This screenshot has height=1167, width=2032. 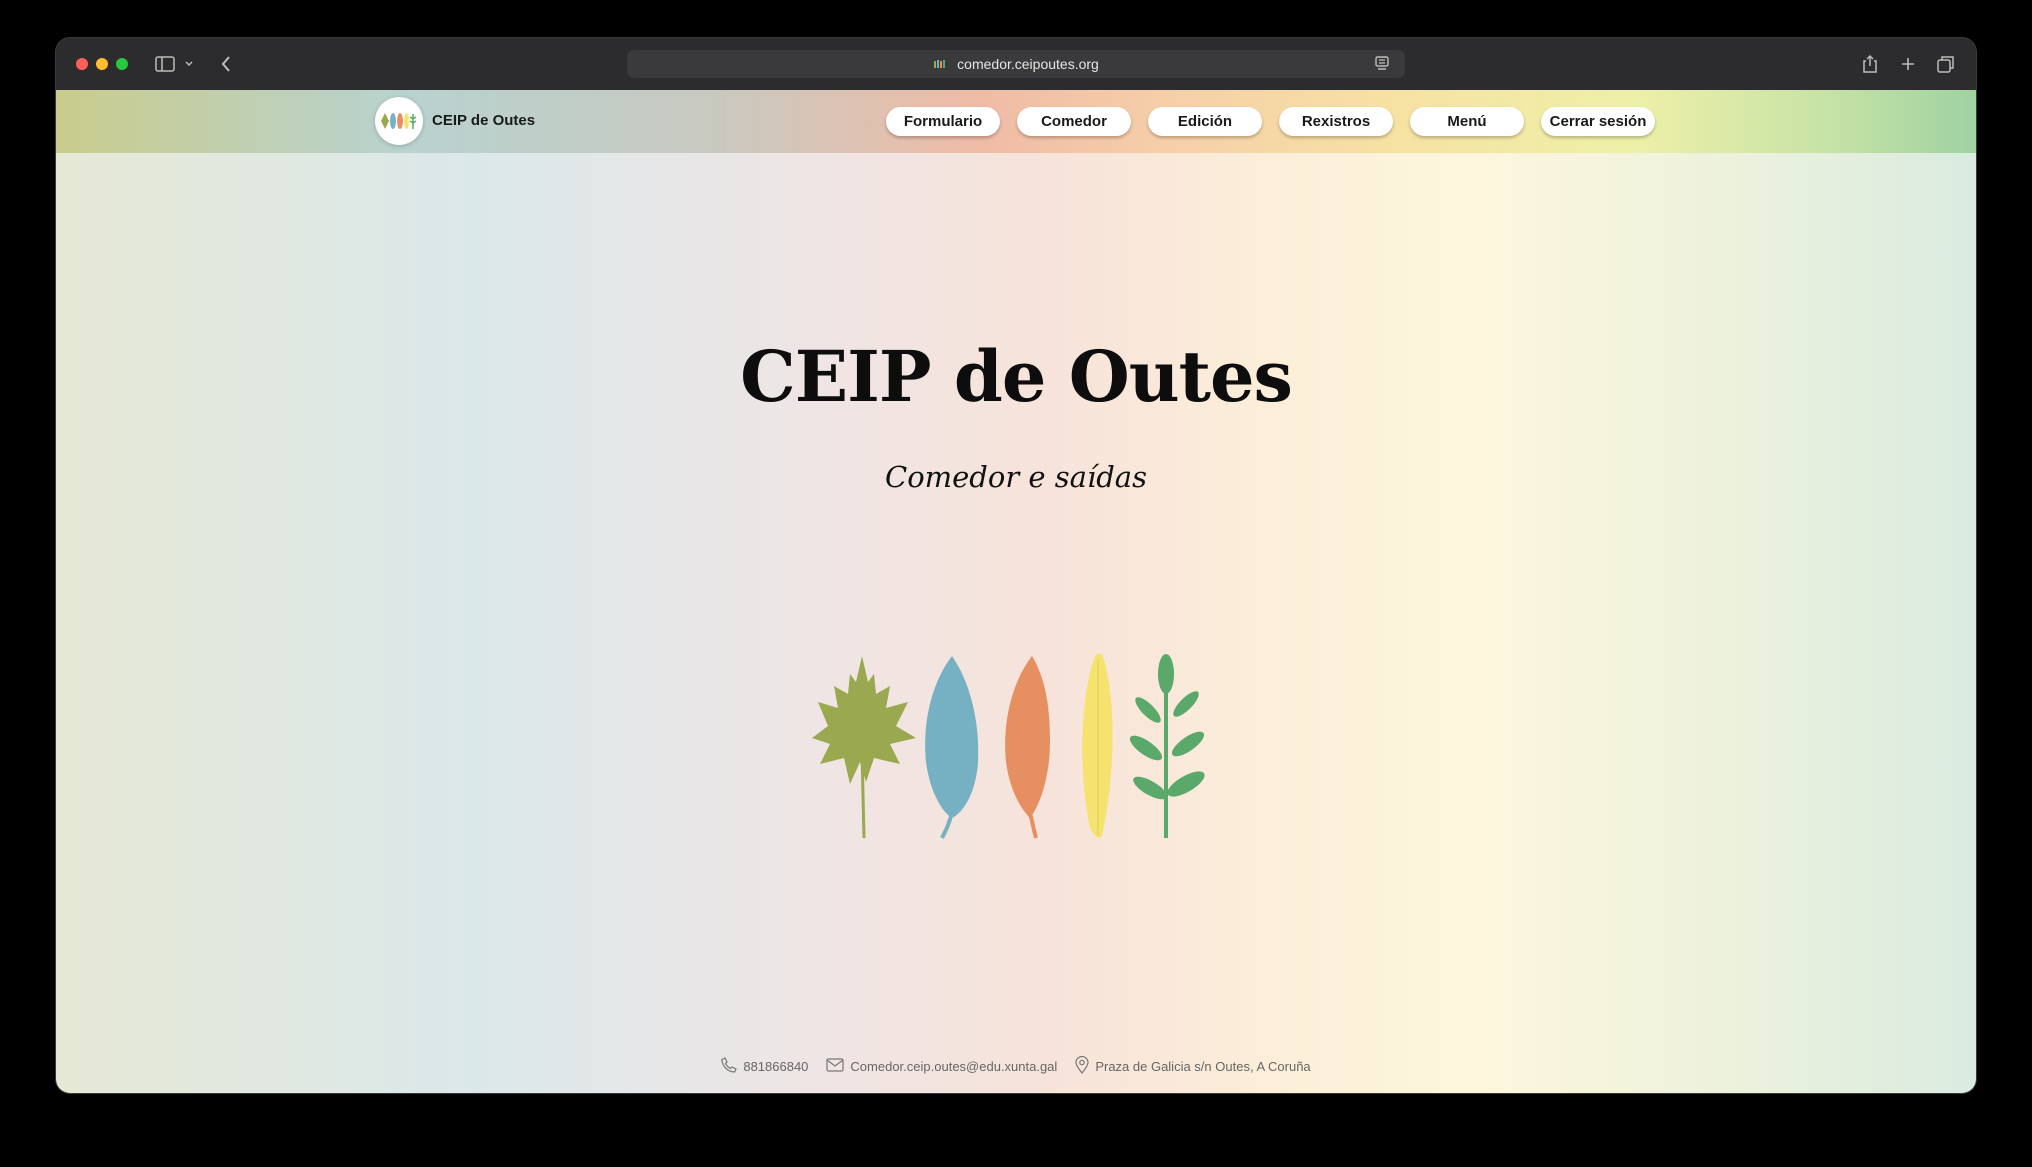 What do you see at coordinates (940, 64) in the screenshot?
I see `site-favicon` at bounding box center [940, 64].